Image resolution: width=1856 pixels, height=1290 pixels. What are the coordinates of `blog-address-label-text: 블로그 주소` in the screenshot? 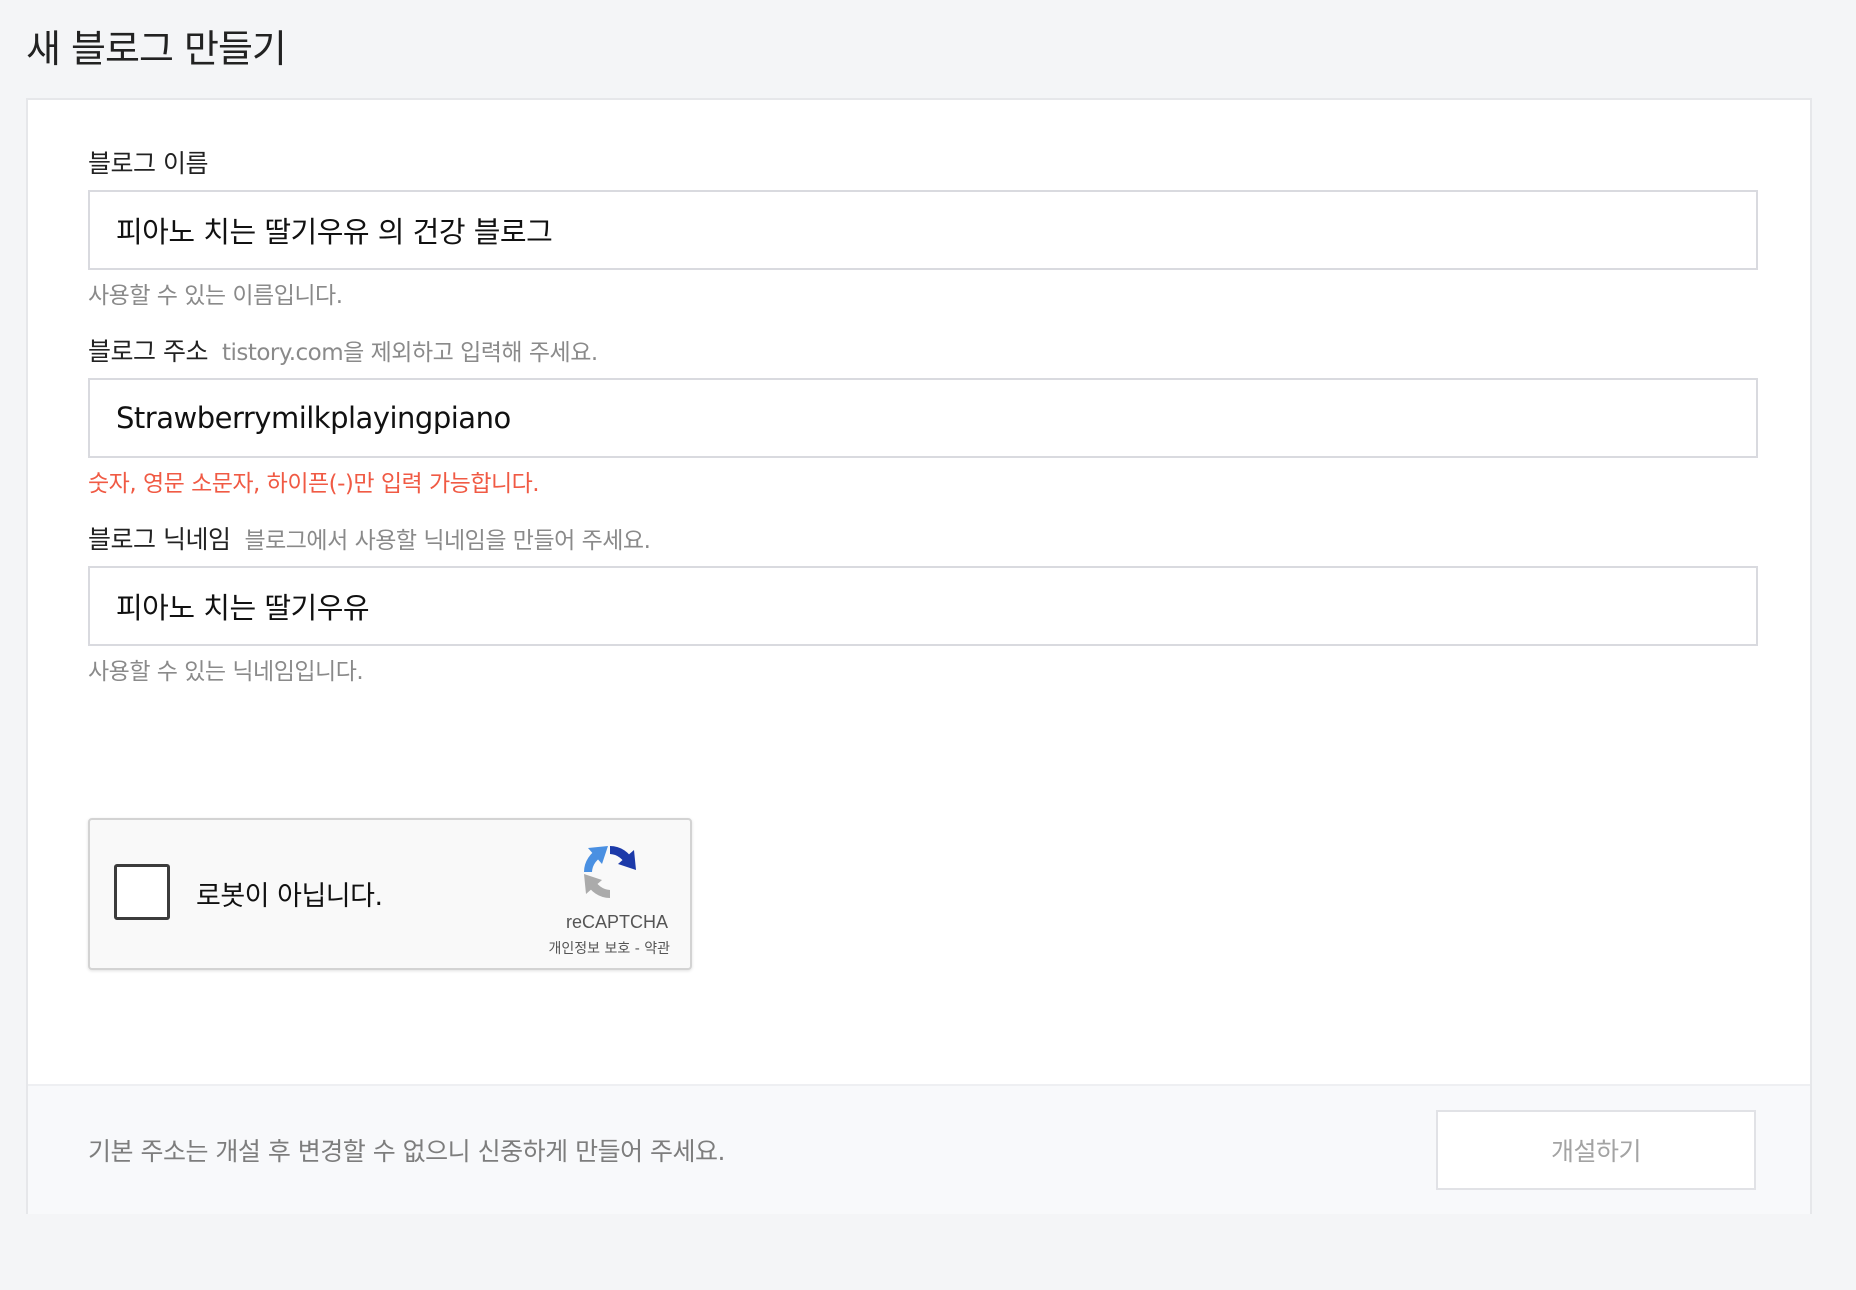 It's located at (148, 351).